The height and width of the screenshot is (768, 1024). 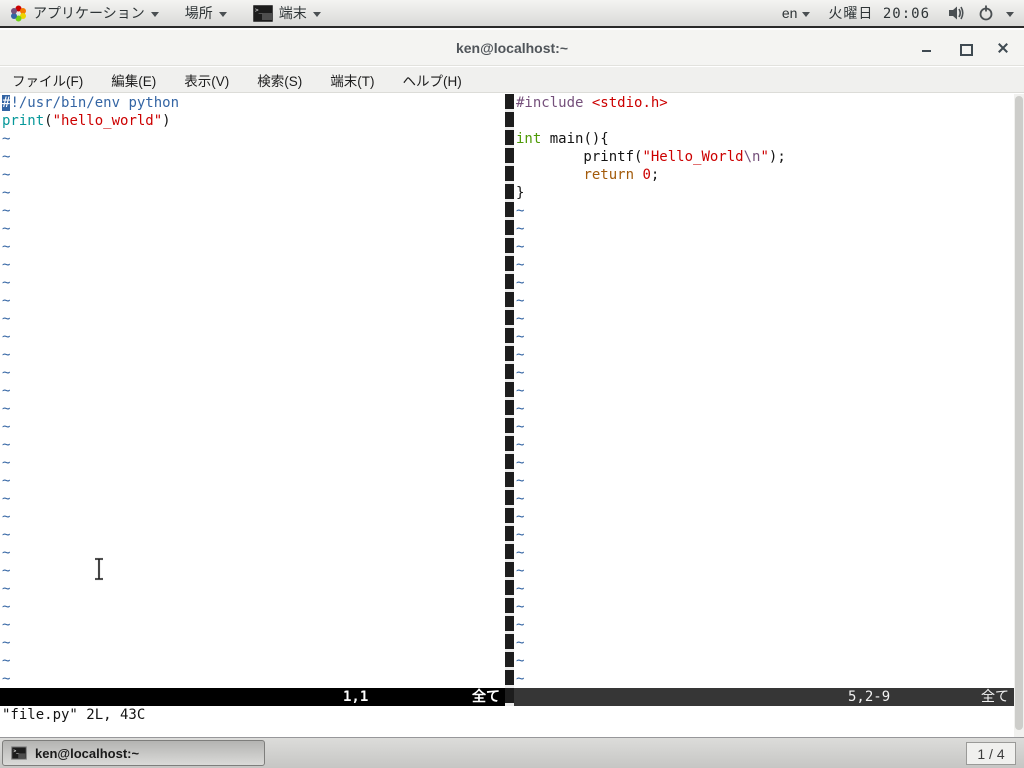 What do you see at coordinates (509, 400) in the screenshot?
I see `vim-vertical-separator` at bounding box center [509, 400].